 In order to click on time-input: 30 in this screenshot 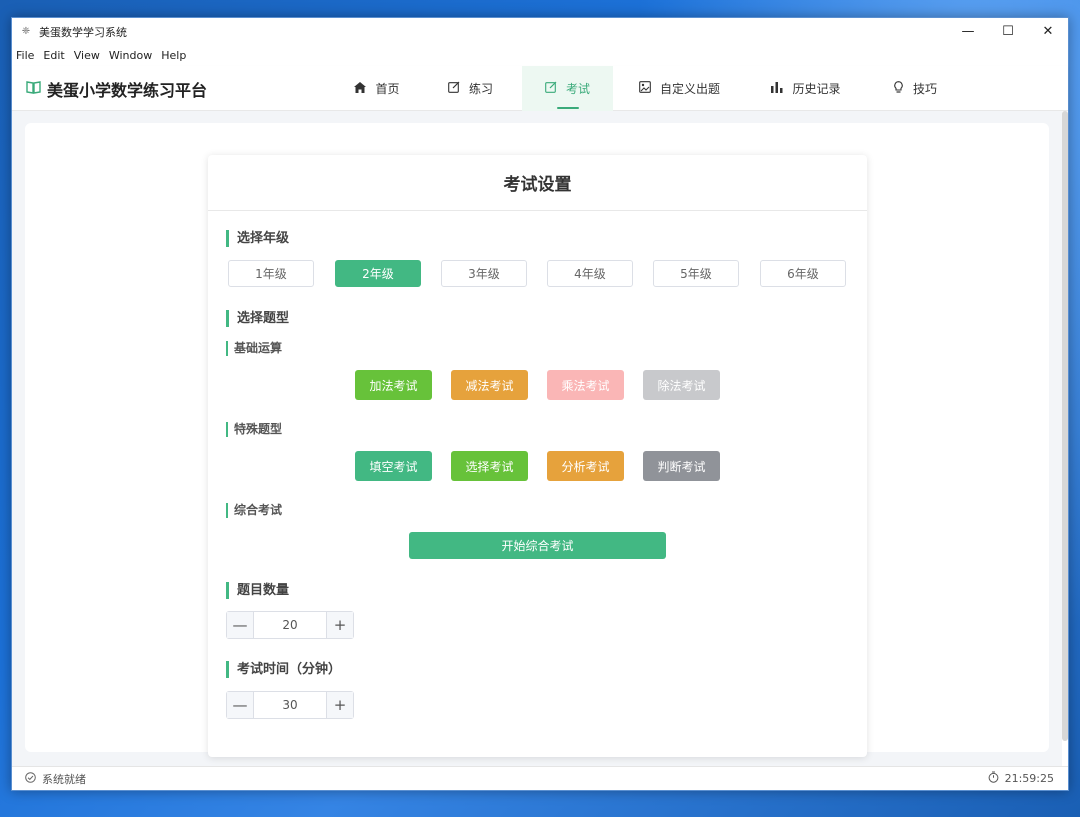, I will do `click(290, 705)`.